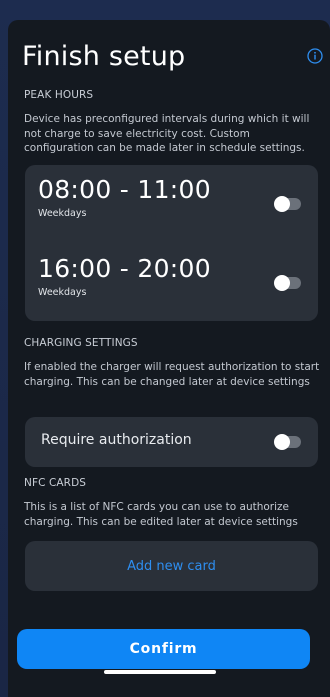 This screenshot has height=697, width=330. I want to click on peak-interval-row: 08:00 - 11:00 Weekdays, so click(171, 203).